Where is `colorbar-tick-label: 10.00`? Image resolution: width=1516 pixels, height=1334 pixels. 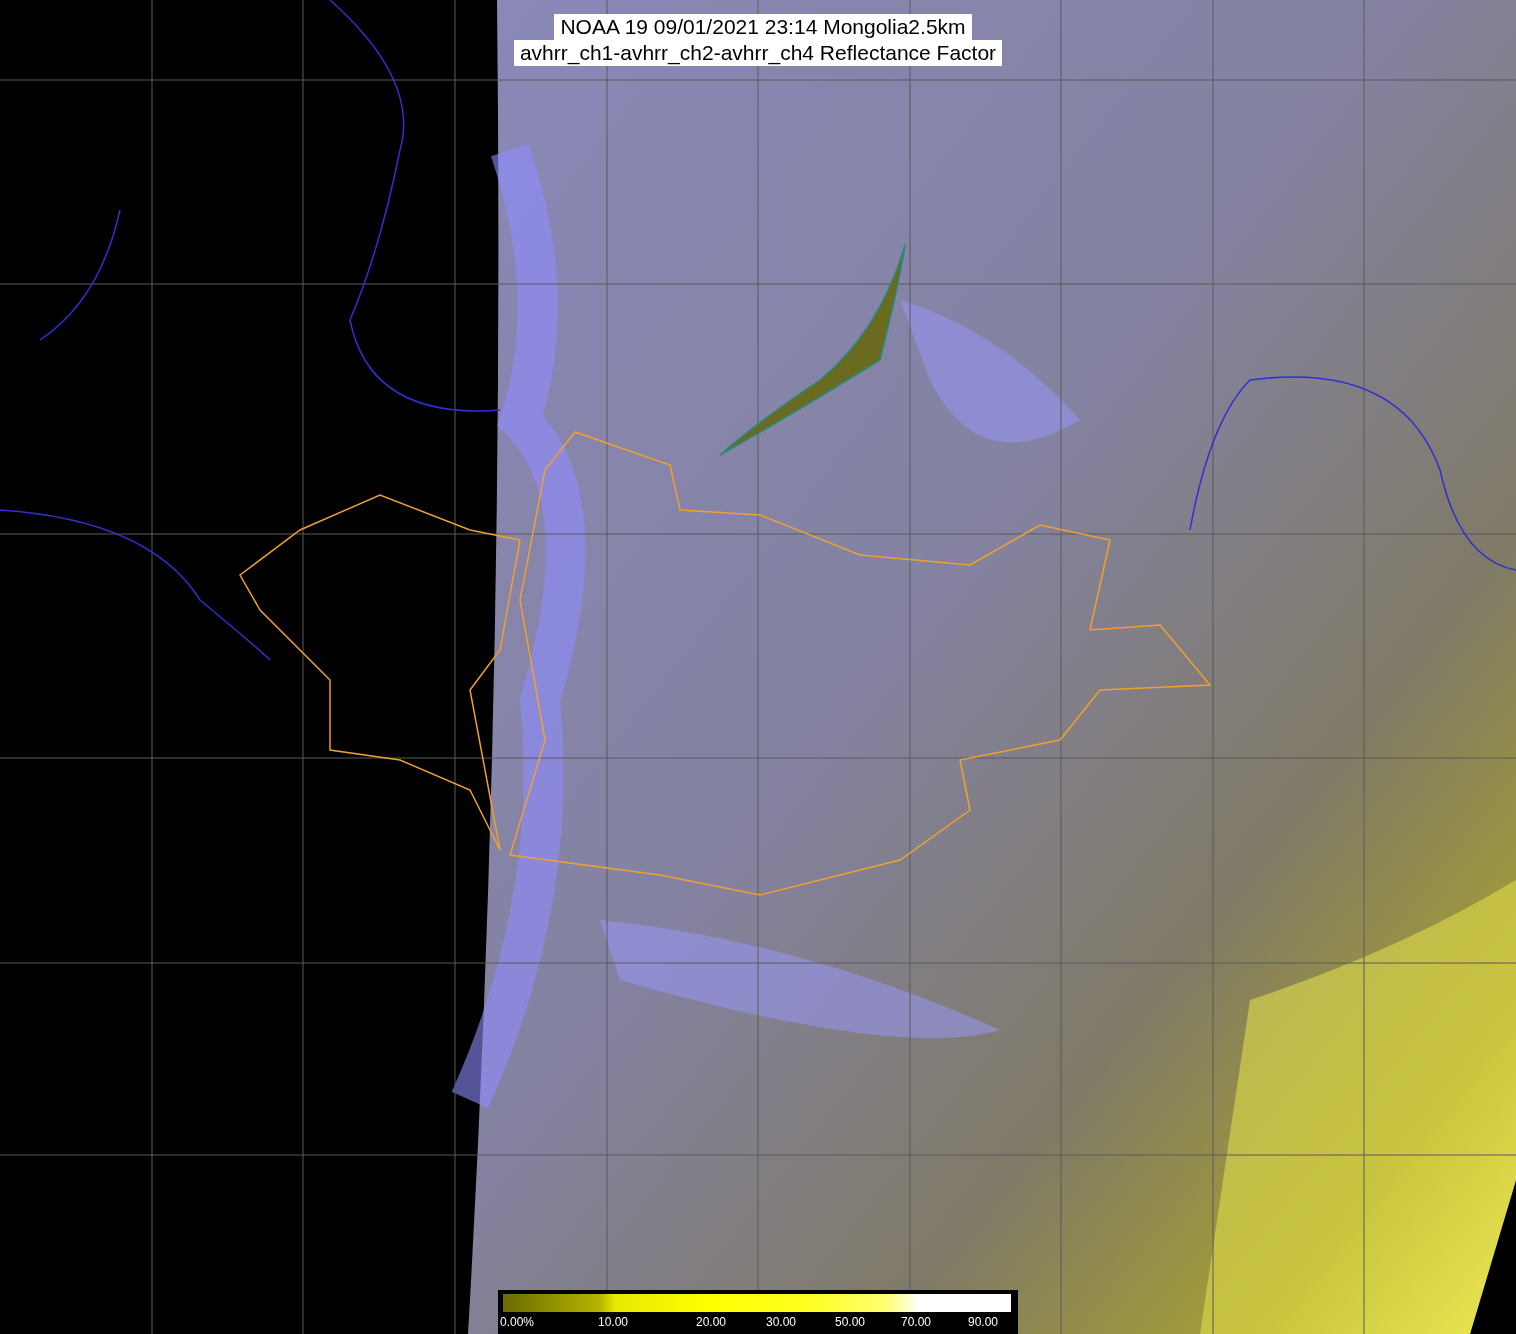 colorbar-tick-label: 10.00 is located at coordinates (613, 1322).